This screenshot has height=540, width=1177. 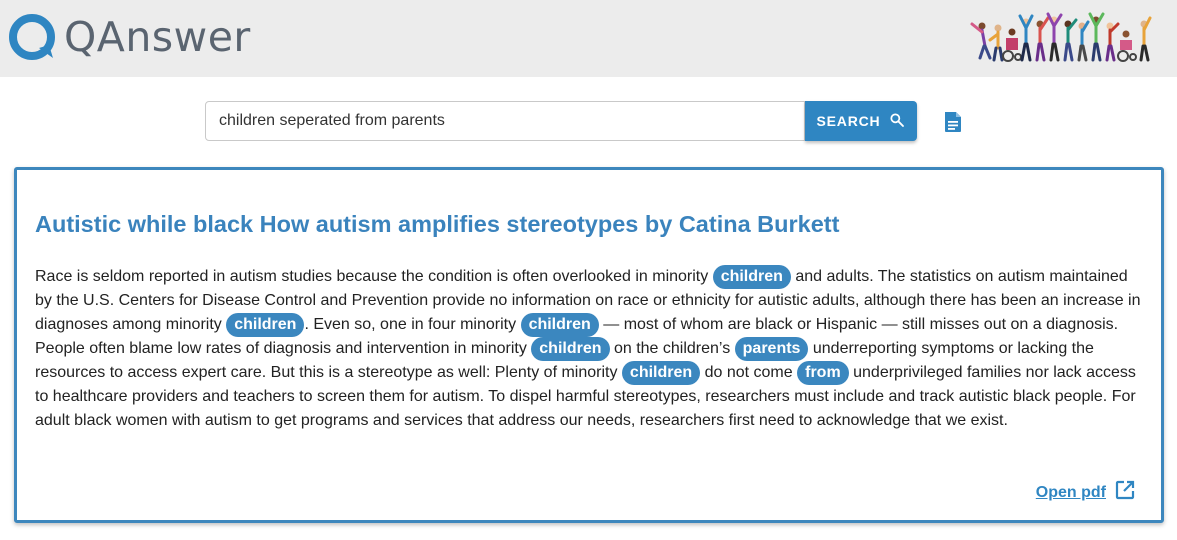 I want to click on brand-name: QAnswer, so click(x=157, y=37).